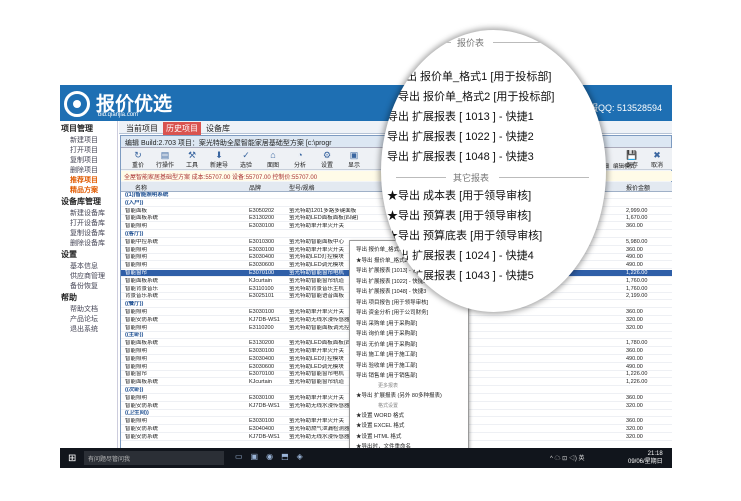  Describe the element at coordinates (386, 375) in the screenshot. I see `menu-item: 导出 销售单 [用于销售部]` at that location.